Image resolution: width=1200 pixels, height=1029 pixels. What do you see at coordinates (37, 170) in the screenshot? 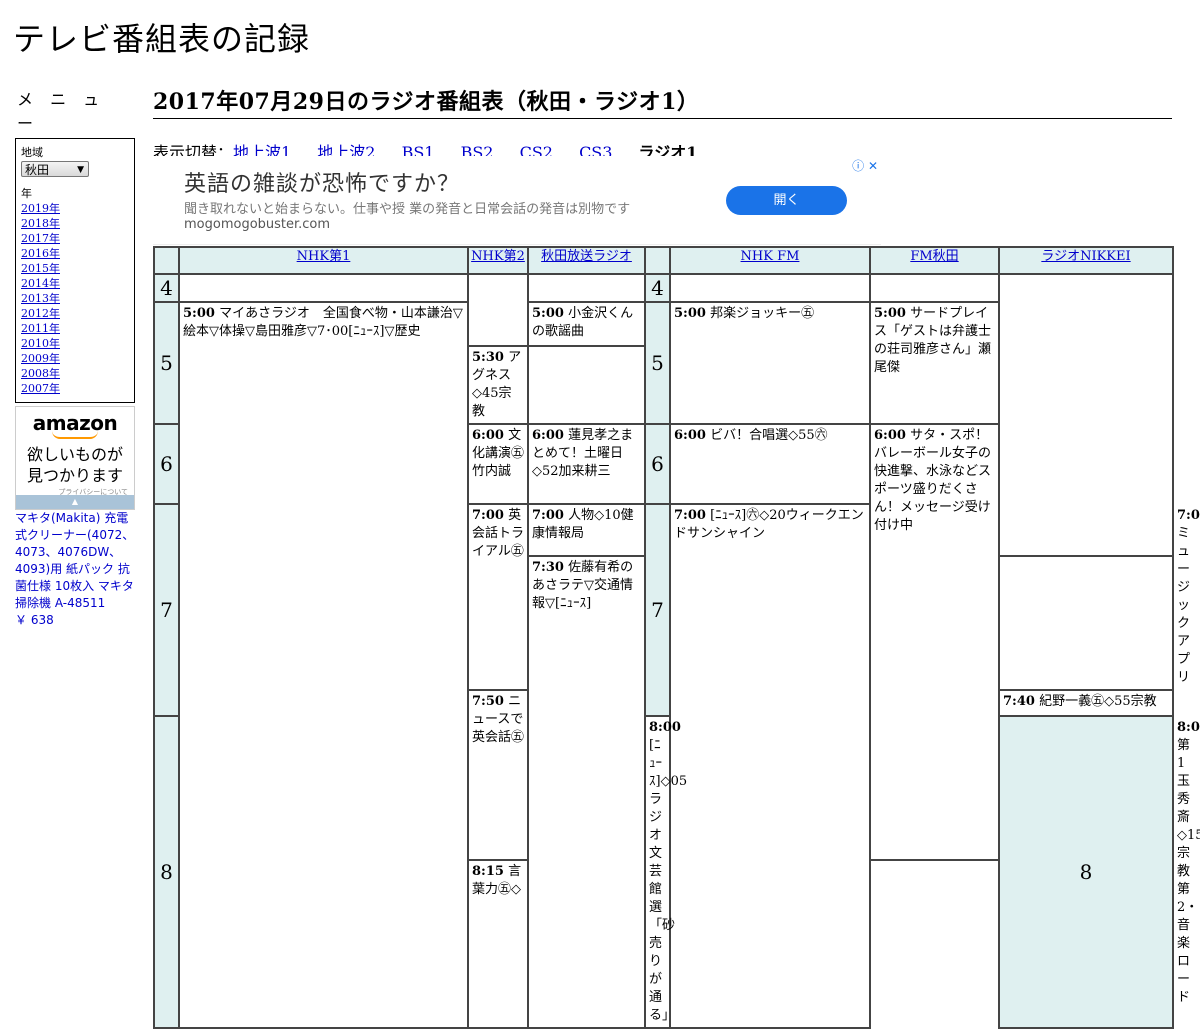
I see `region-select-value: 秋田` at bounding box center [37, 170].